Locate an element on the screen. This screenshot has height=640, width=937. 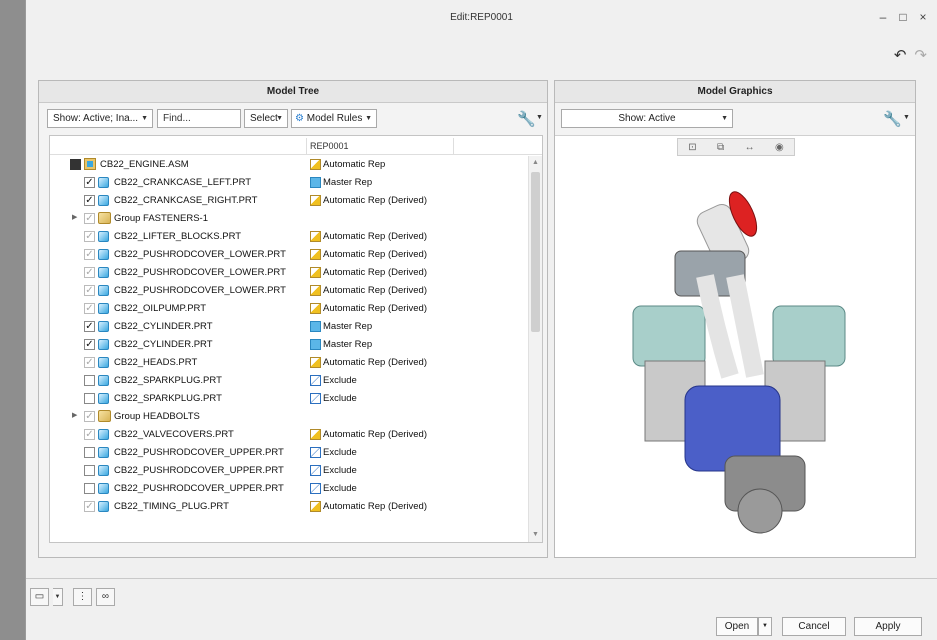
tree-settings-icon: 🔧 is located at coordinates (526, 119).